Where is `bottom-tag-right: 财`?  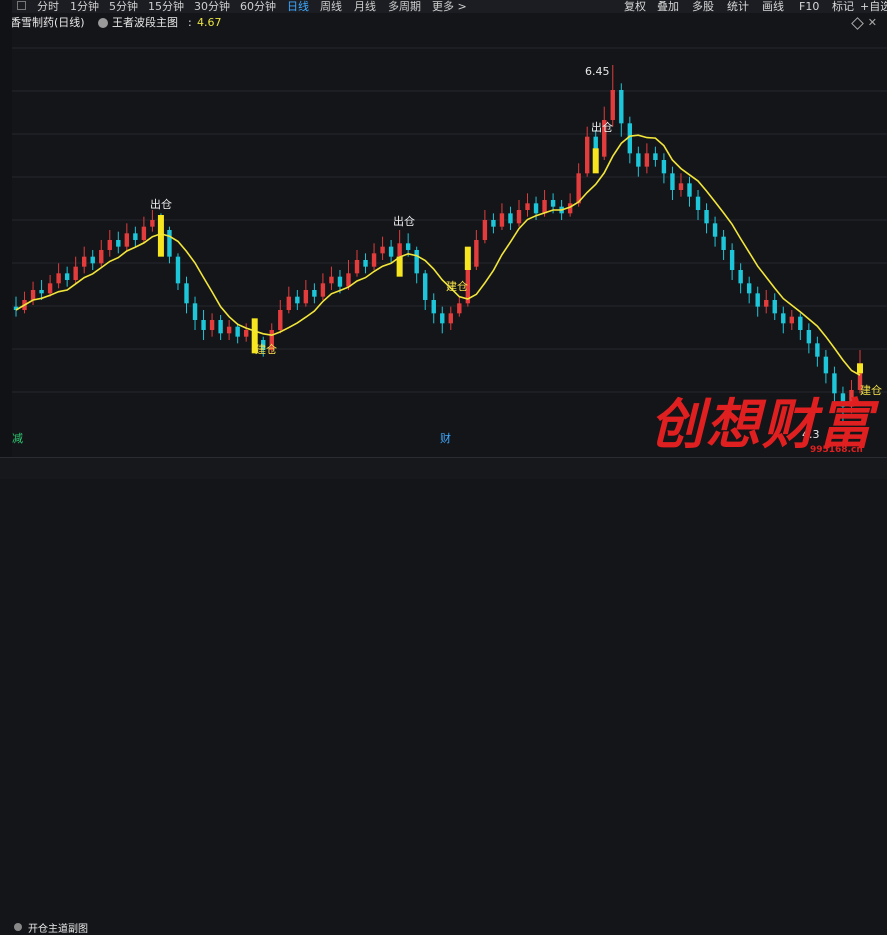
bottom-tag-right: 财 is located at coordinates (445, 438).